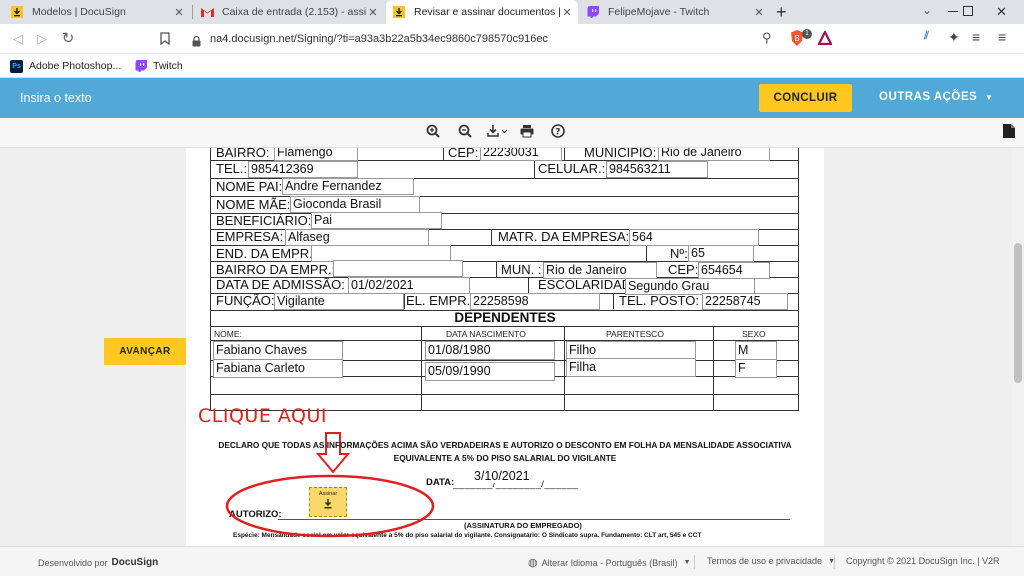 The height and width of the screenshot is (576, 1024). I want to click on tab-revisar-assinar: Revisar e assinar documentos | Do ✕, so click(482, 12).